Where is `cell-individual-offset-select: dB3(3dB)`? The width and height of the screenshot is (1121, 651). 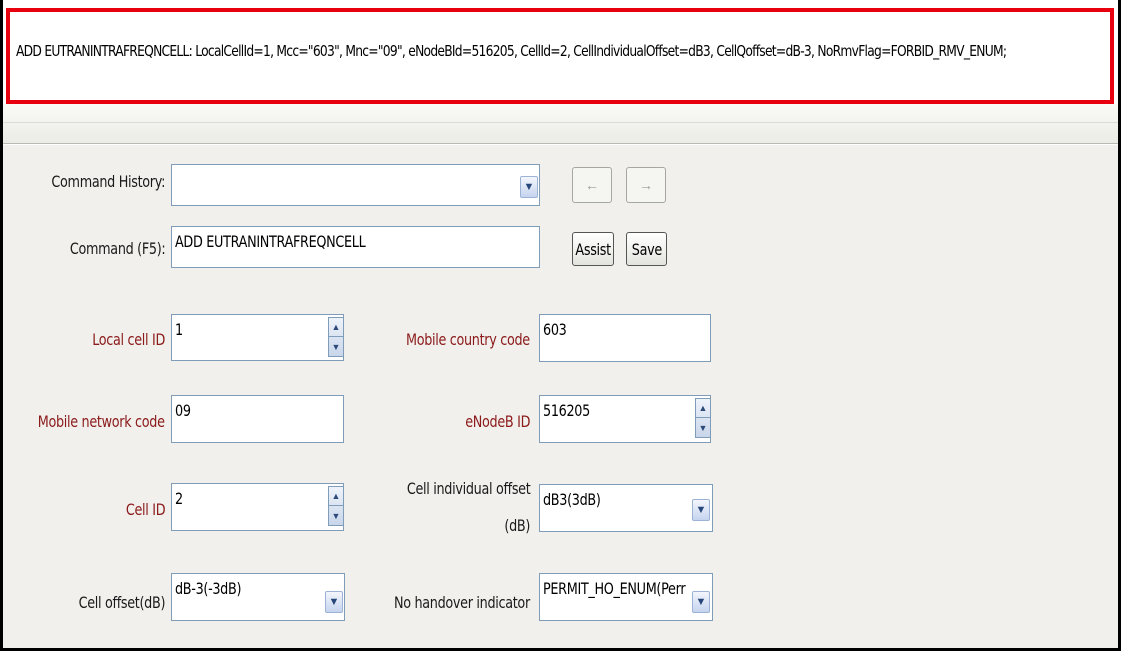
cell-individual-offset-select: dB3(3dB) is located at coordinates (626, 508).